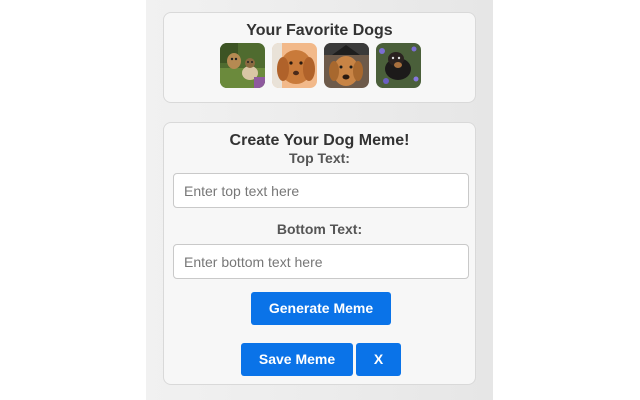 The height and width of the screenshot is (400, 640). I want to click on favorites-gallery, so click(321, 66).